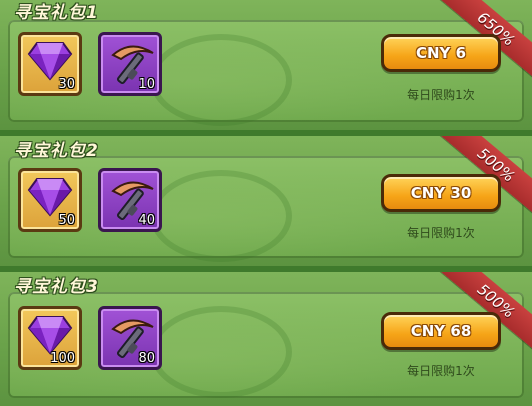  Describe the element at coordinates (441, 193) in the screenshot. I see `buy-button: CNY 30` at that location.